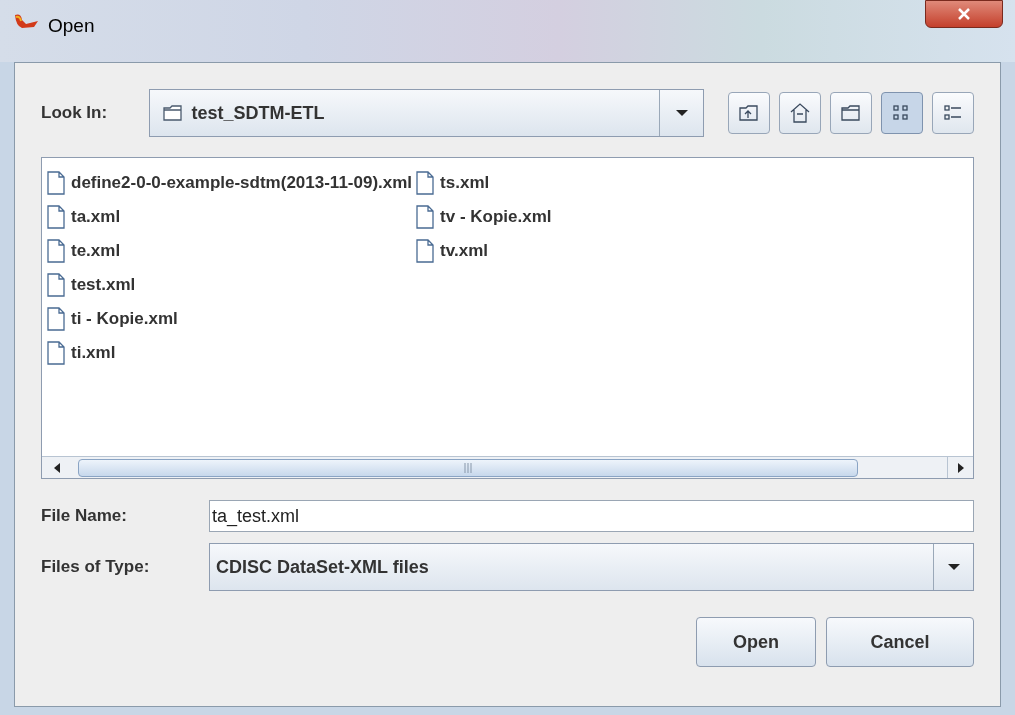  What do you see at coordinates (591, 567) in the screenshot?
I see `file-type-dropdown: CDISC DataSet-XML files` at bounding box center [591, 567].